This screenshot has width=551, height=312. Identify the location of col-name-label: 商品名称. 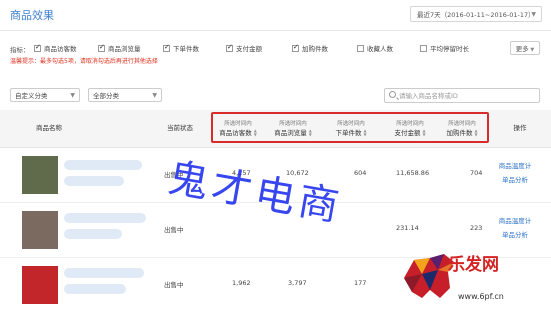
(49, 128).